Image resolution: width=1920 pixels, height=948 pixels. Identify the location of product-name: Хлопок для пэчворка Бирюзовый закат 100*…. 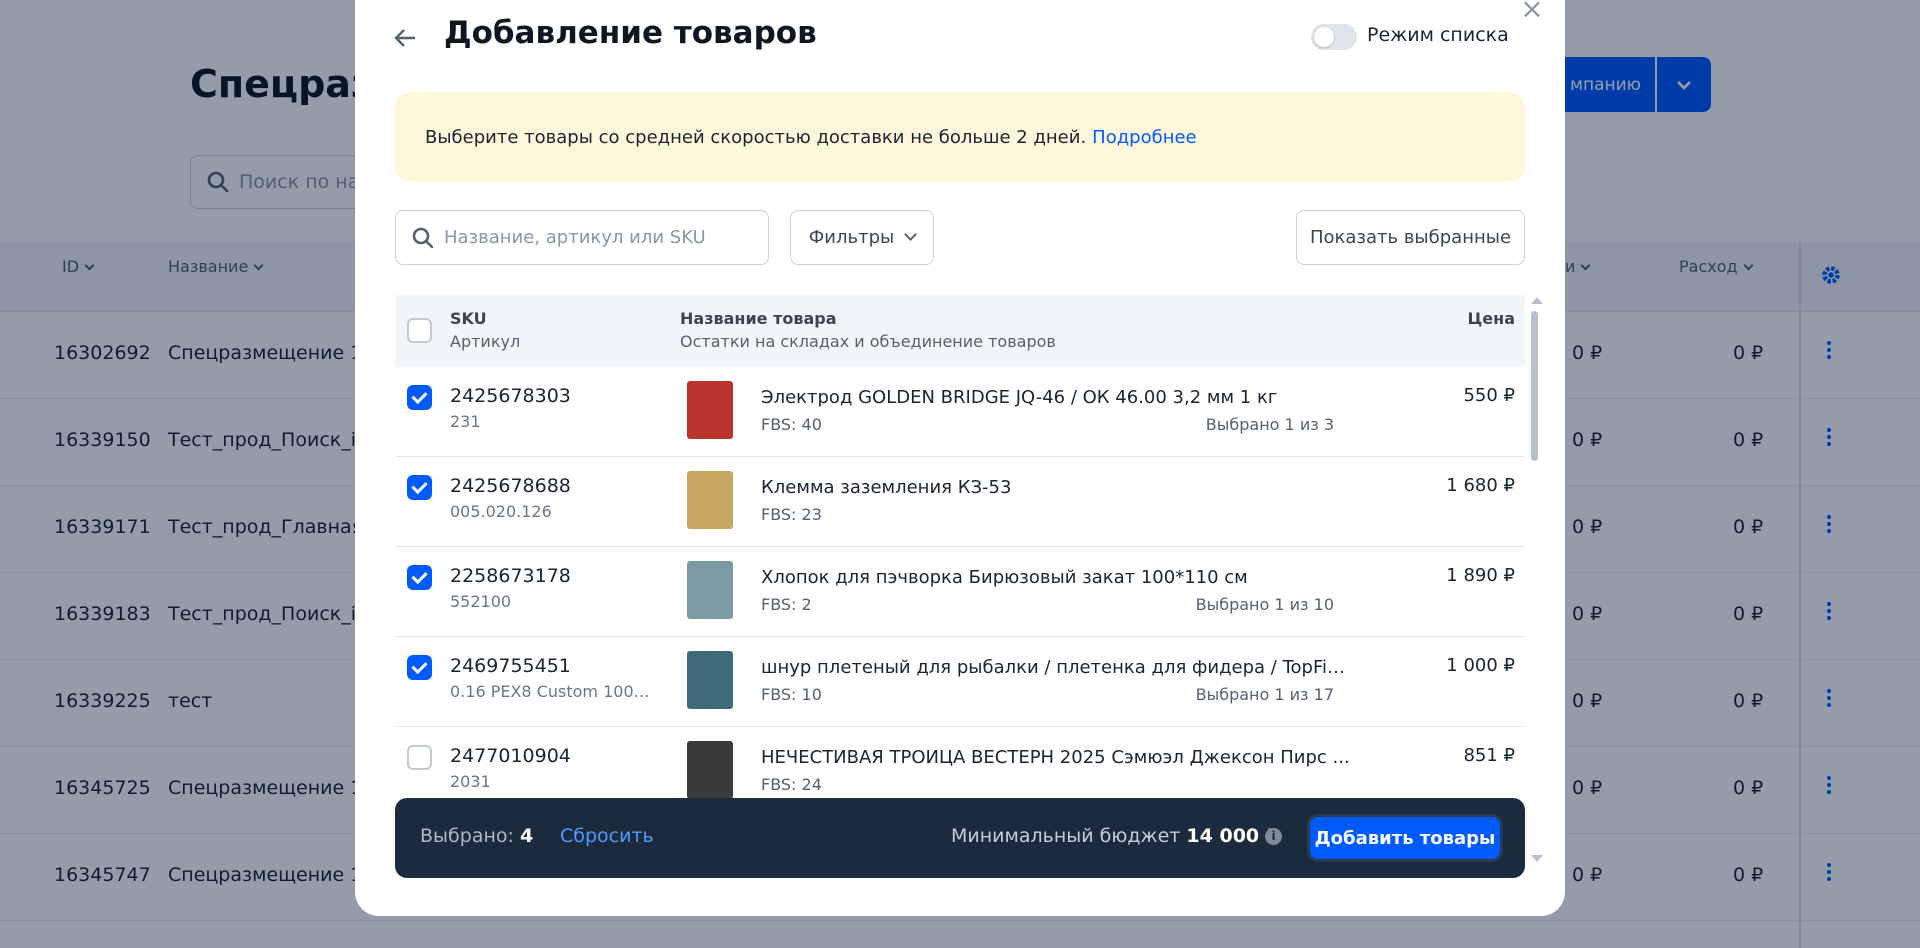
(1004, 577).